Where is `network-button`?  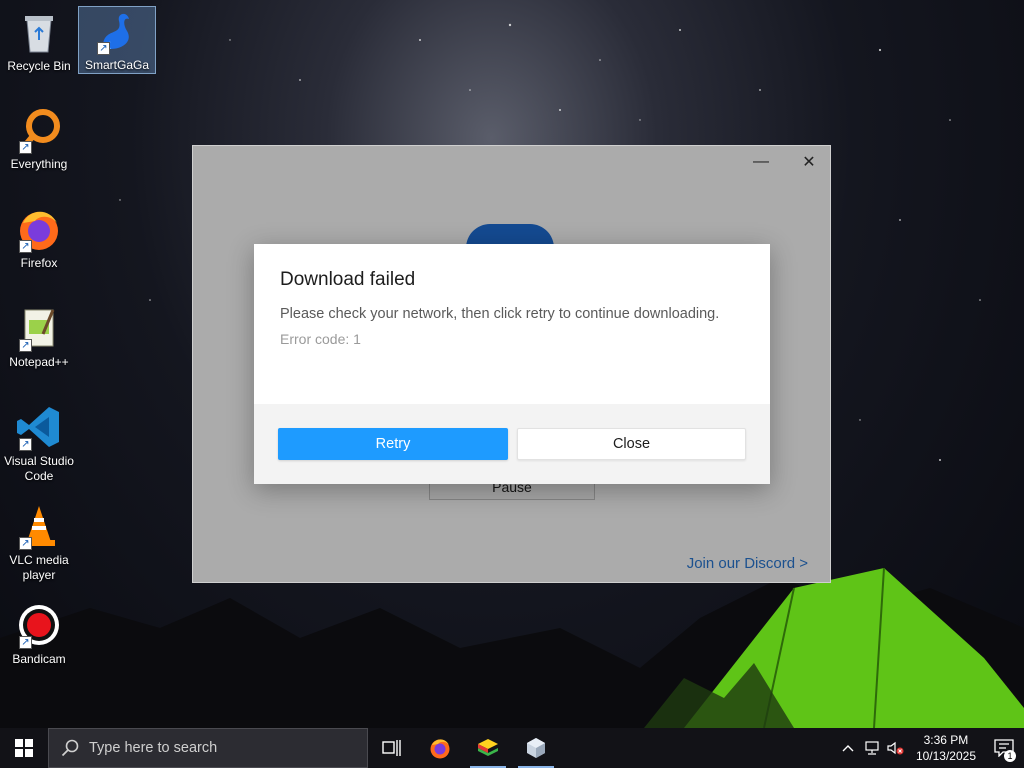
network-button is located at coordinates (872, 748).